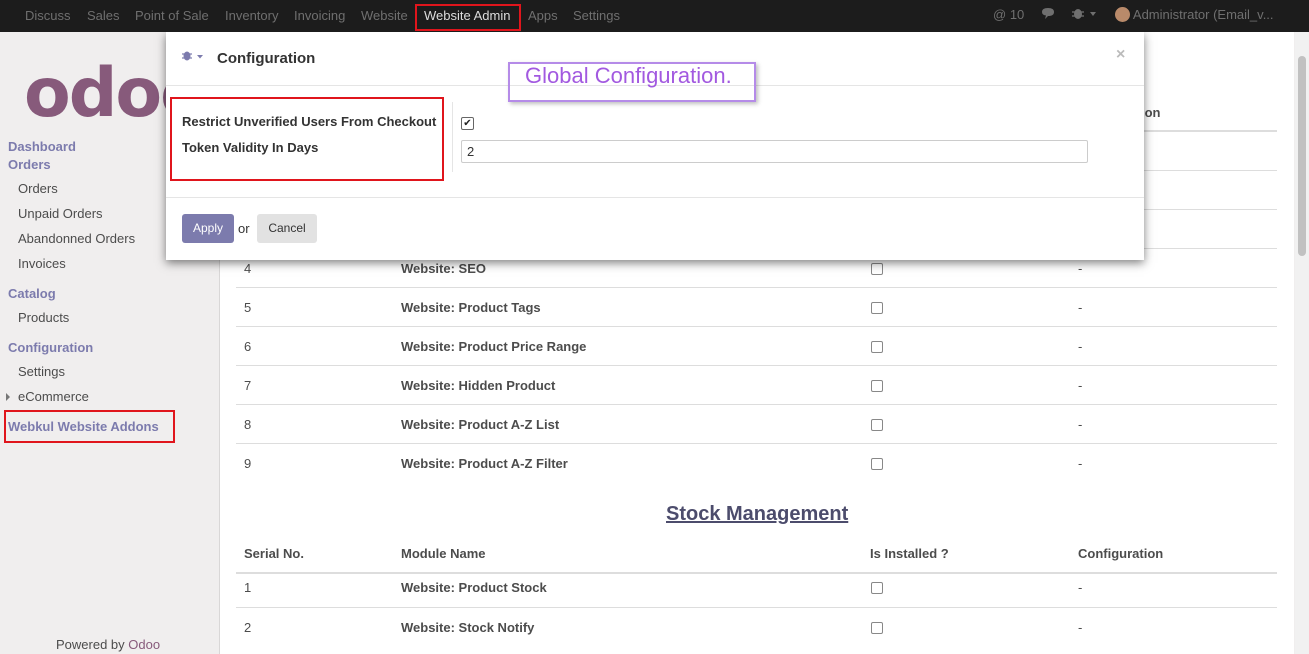 Image resolution: width=1309 pixels, height=654 pixels. What do you see at coordinates (474, 587) in the screenshot?
I see `module-name-cell: Website: Product Stock` at bounding box center [474, 587].